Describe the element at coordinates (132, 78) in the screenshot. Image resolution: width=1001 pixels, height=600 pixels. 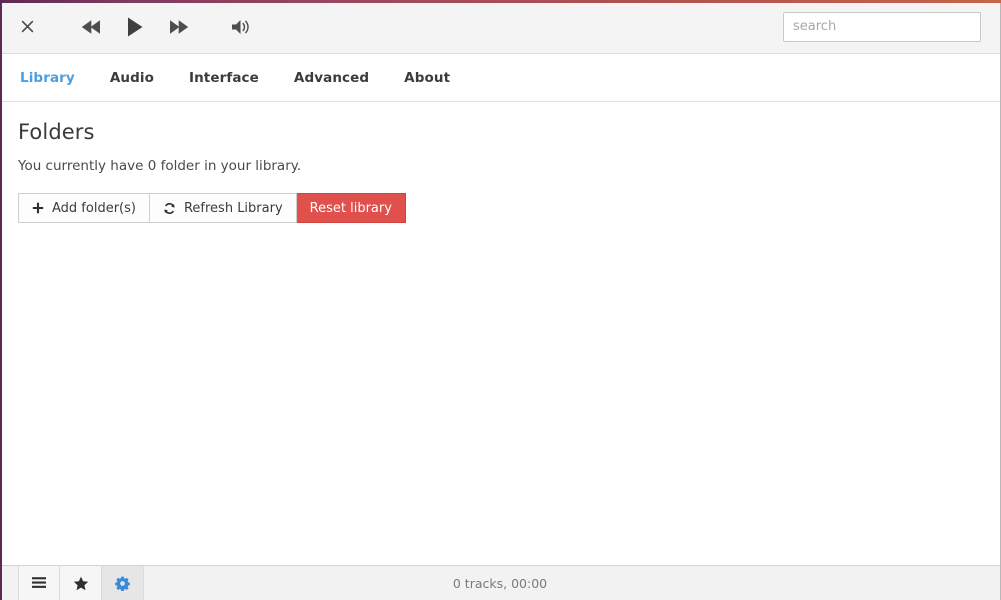
I see `tab-audio: Audio` at that location.